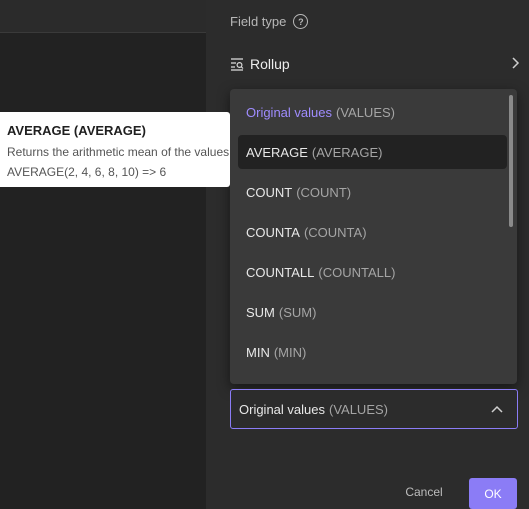 Image resolution: width=529 pixels, height=509 pixels. I want to click on help-icon: ?, so click(301, 21).